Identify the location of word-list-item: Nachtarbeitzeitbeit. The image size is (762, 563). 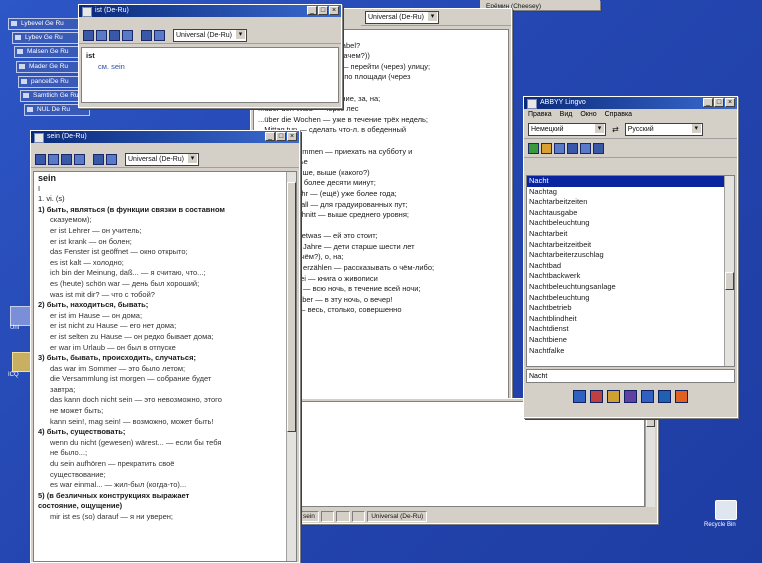
(630, 245).